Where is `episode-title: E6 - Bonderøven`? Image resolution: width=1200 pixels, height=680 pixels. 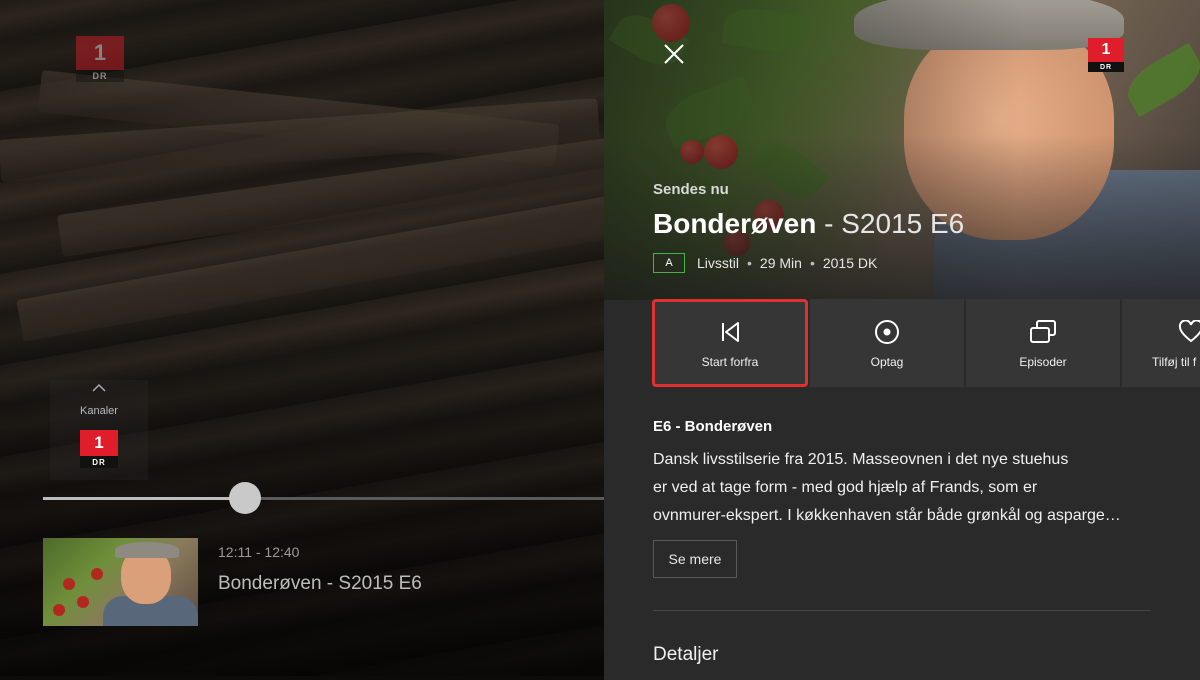 episode-title: E6 - Bonderøven is located at coordinates (713, 426).